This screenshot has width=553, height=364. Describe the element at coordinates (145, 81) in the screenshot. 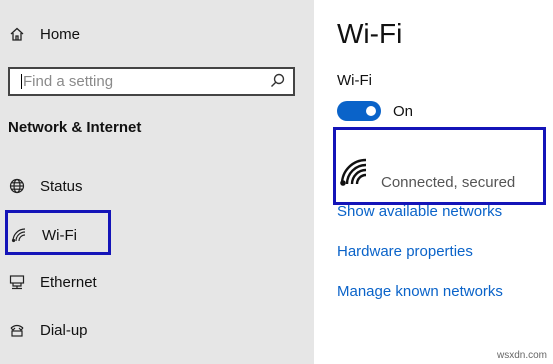

I see `search-input` at that location.